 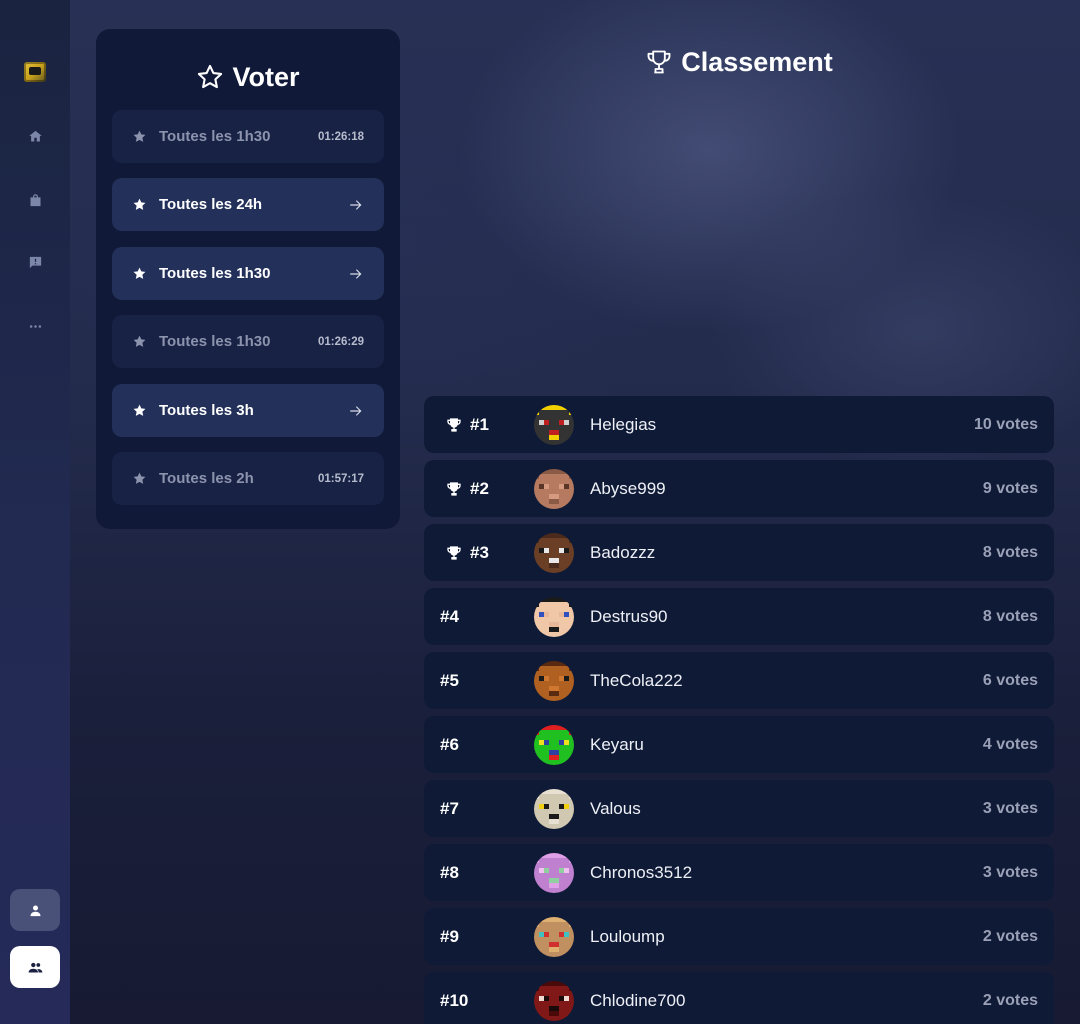 I want to click on ranking-row: #5 TheCola222 6 votes, so click(x=739, y=680).